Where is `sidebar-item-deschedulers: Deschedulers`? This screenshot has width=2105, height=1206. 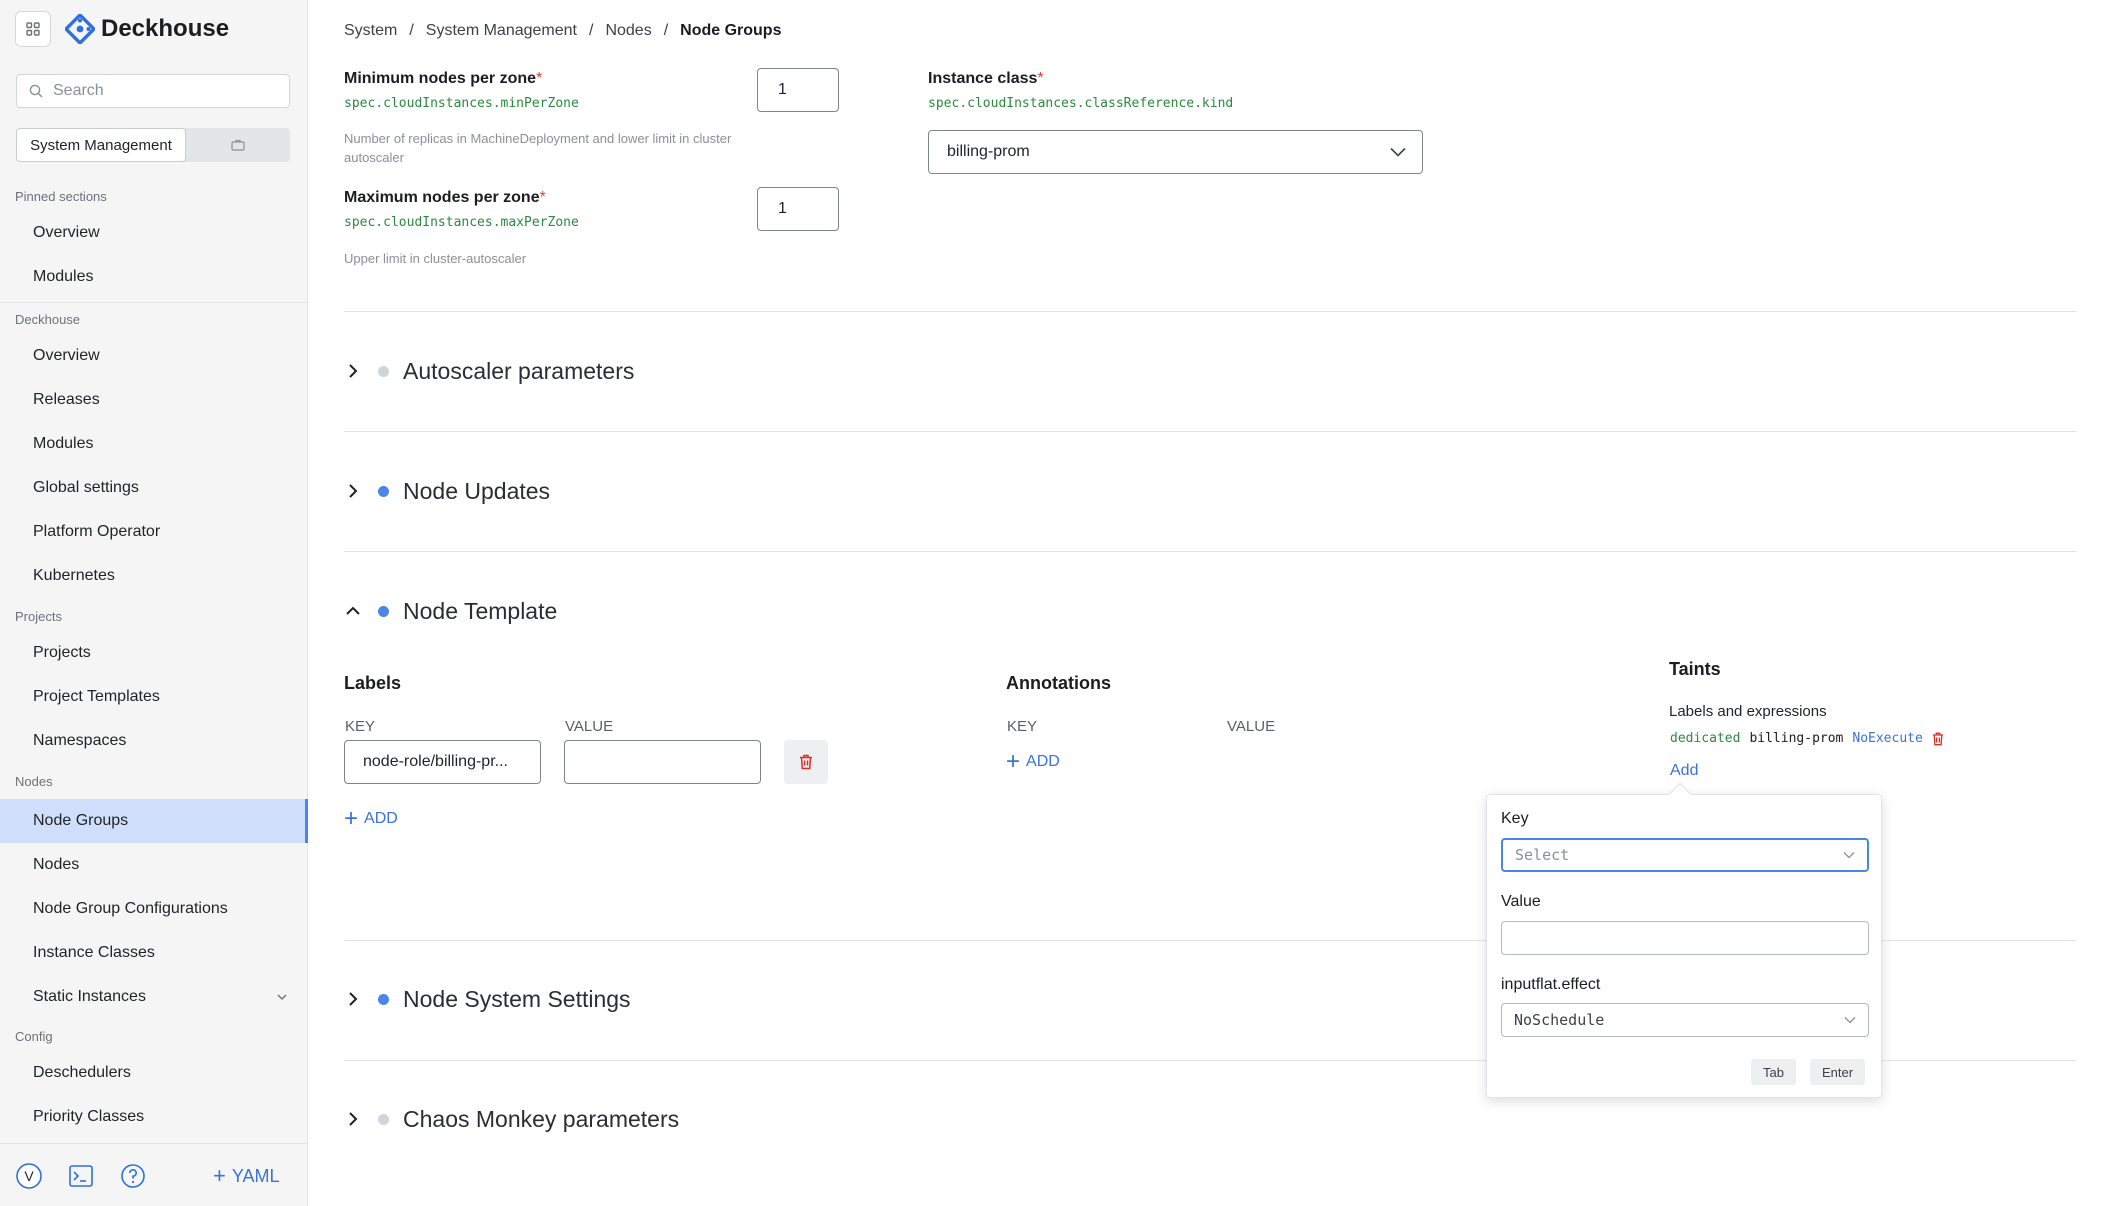
sidebar-item-deschedulers: Deschedulers is located at coordinates (154, 1073).